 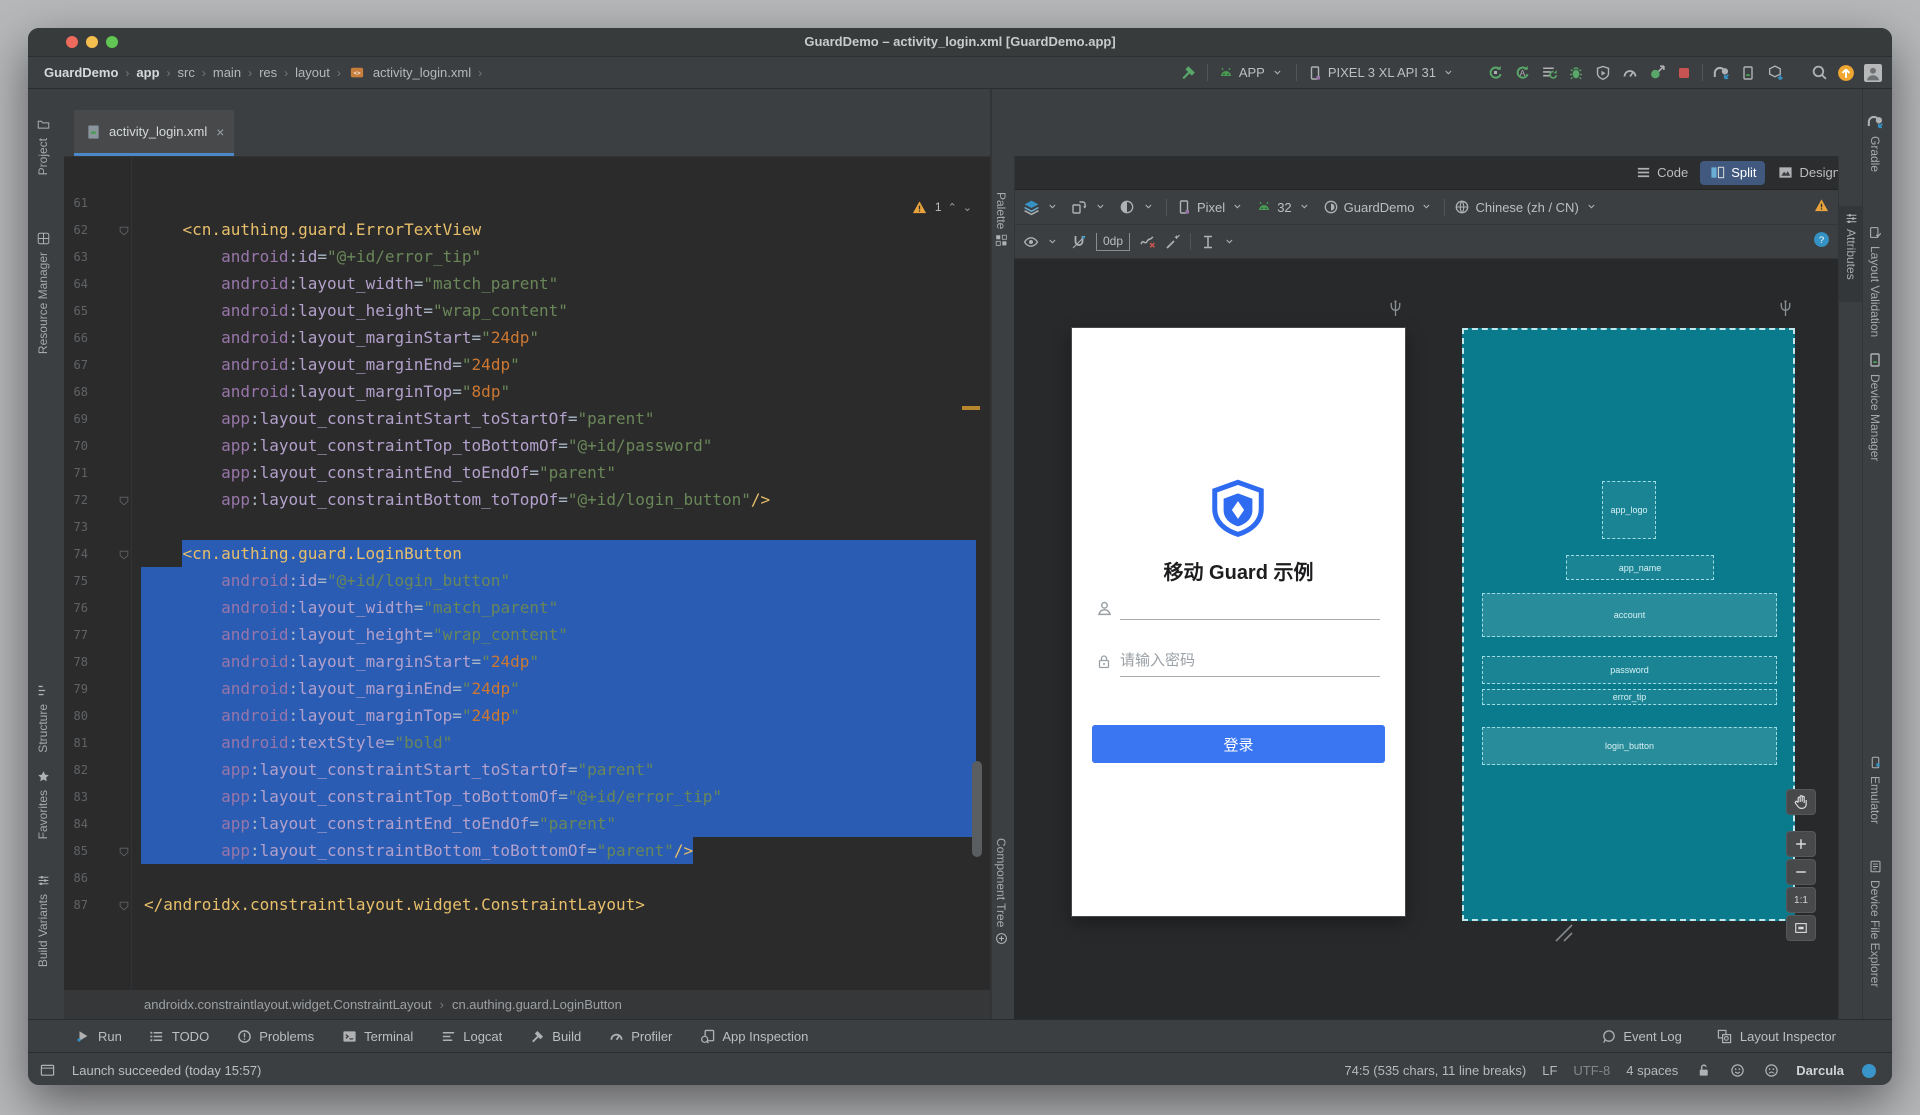 I want to click on toolwindow-problems: Problems, so click(x=274, y=1036).